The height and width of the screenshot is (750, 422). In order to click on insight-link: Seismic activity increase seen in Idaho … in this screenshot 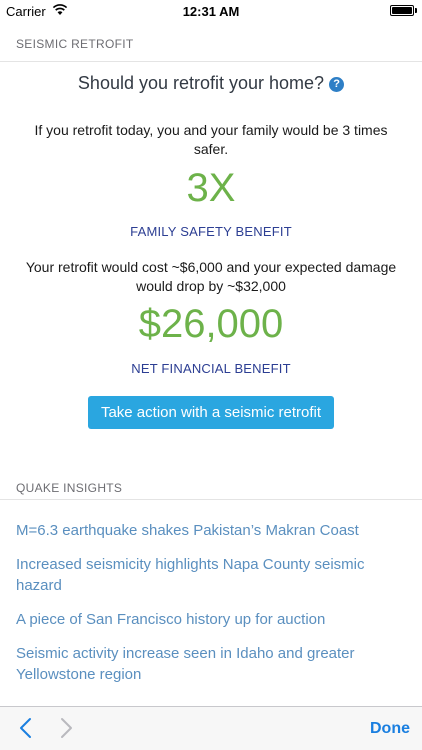, I will do `click(211, 664)`.